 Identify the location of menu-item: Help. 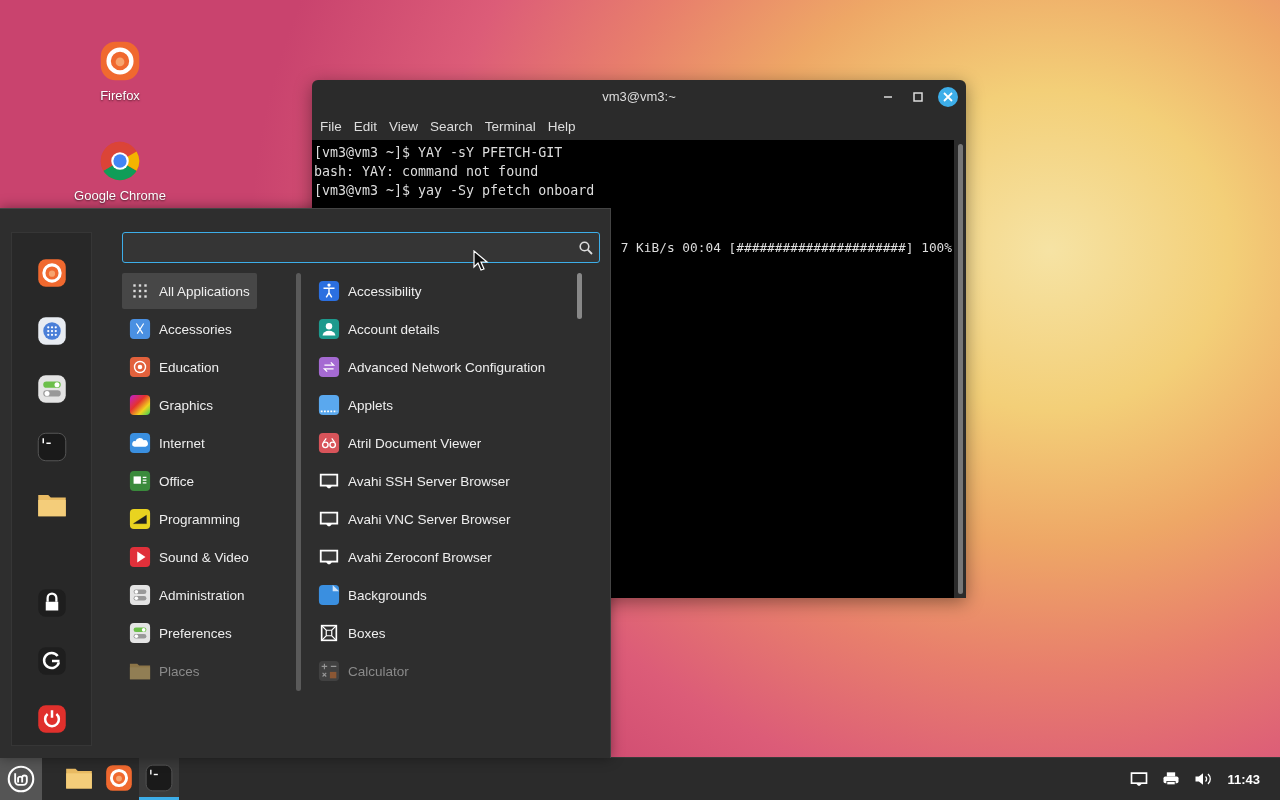
(561, 126).